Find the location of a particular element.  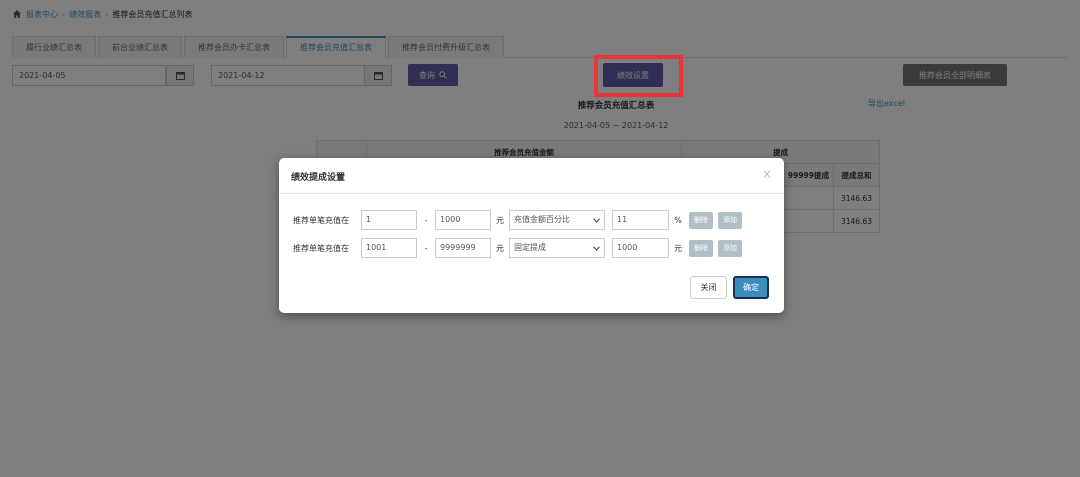

rule-value-input: 1000 is located at coordinates (640, 248).